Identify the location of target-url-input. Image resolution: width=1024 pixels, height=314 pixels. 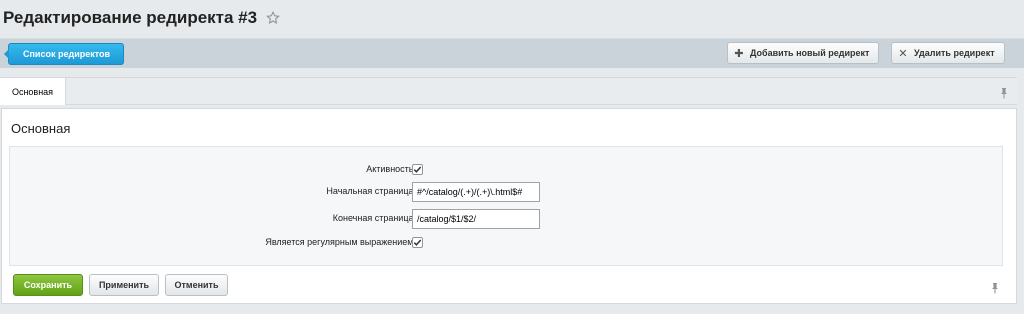
(476, 219).